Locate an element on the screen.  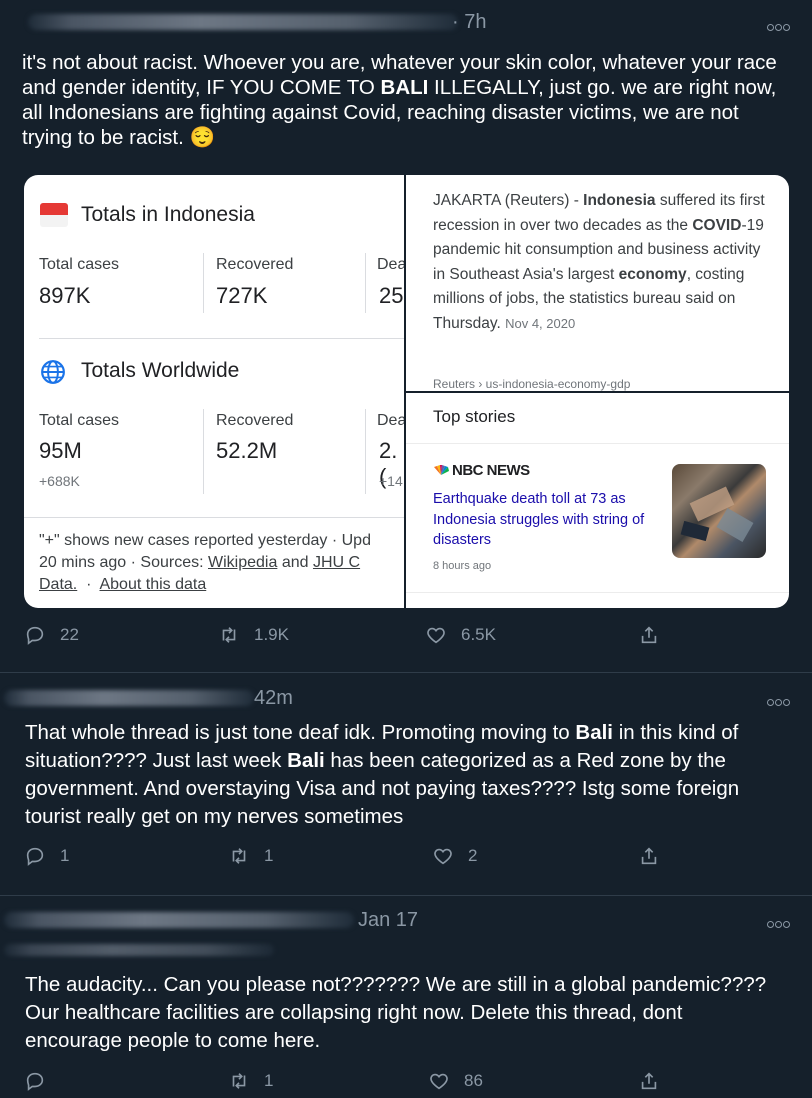
like-count: 2 is located at coordinates (473, 855).